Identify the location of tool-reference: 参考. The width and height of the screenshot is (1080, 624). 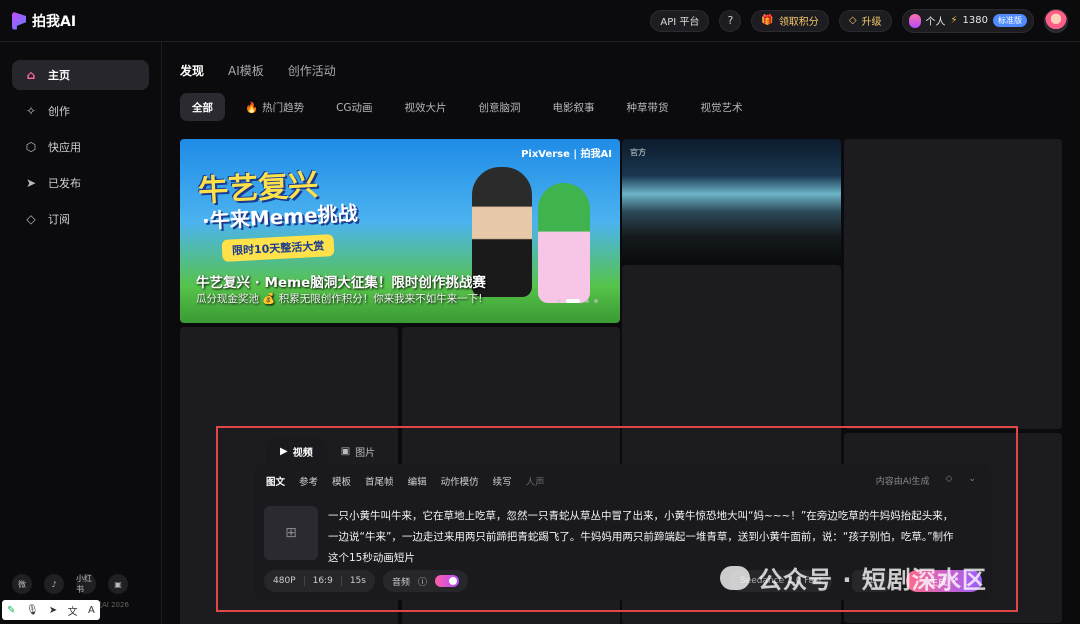
(308, 481).